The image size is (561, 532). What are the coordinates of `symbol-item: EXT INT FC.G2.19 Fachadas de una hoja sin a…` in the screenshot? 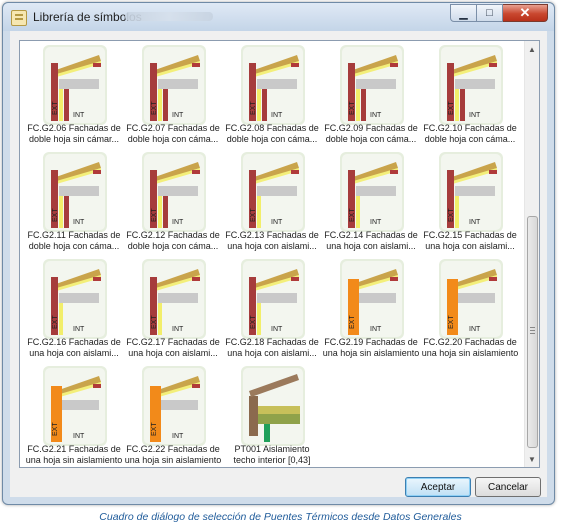 It's located at (371, 312).